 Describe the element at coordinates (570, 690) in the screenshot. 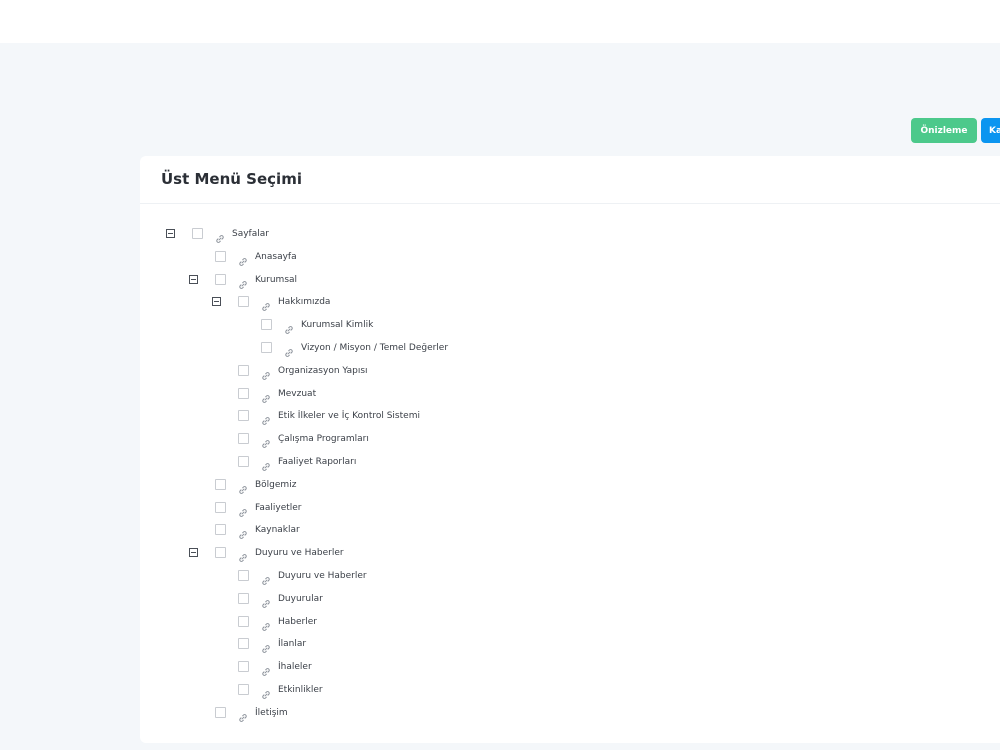

I see `tree-item: Etkinlikler` at that location.